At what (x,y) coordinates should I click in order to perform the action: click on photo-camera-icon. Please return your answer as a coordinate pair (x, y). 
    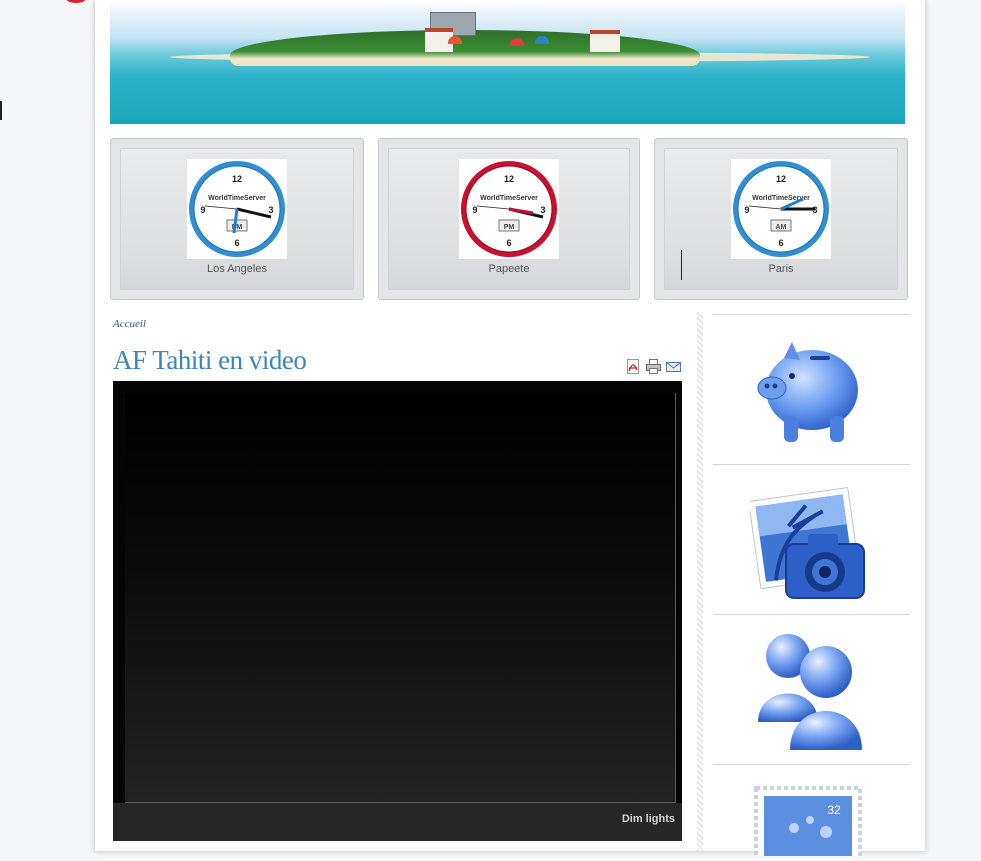
    Looking at the image, I should click on (809, 547).